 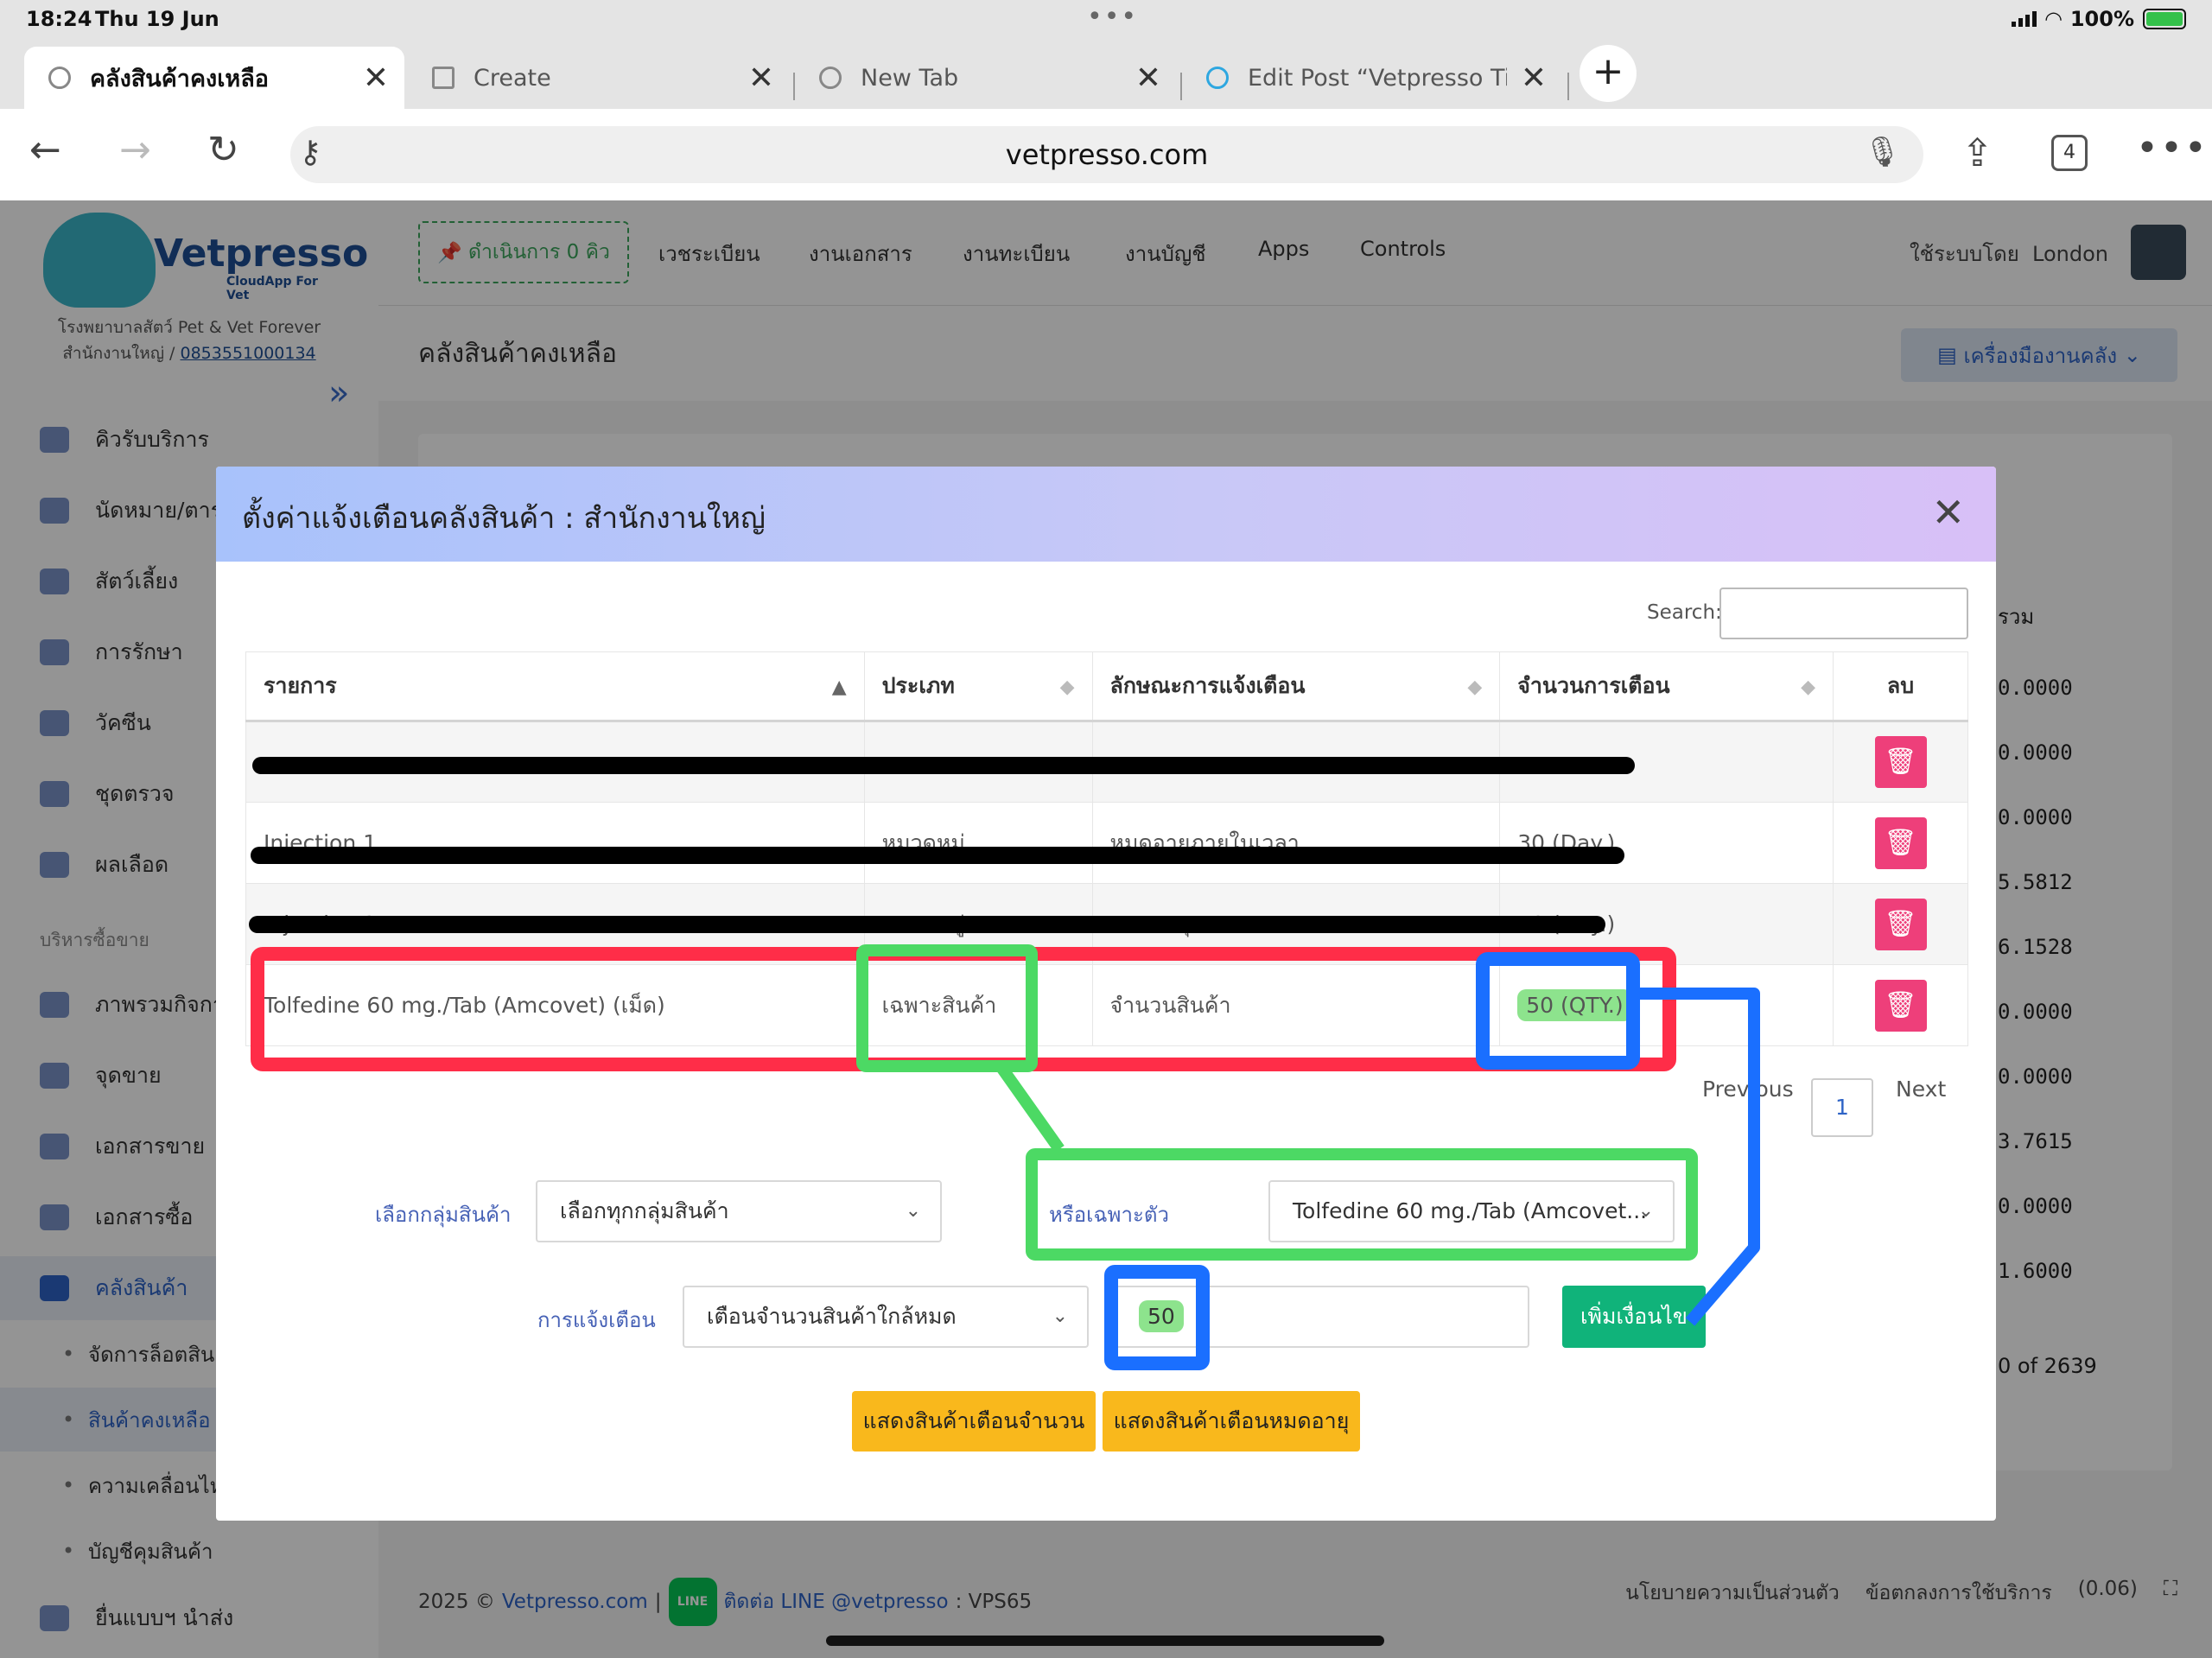 I want to click on document-icon, so click(x=443, y=78).